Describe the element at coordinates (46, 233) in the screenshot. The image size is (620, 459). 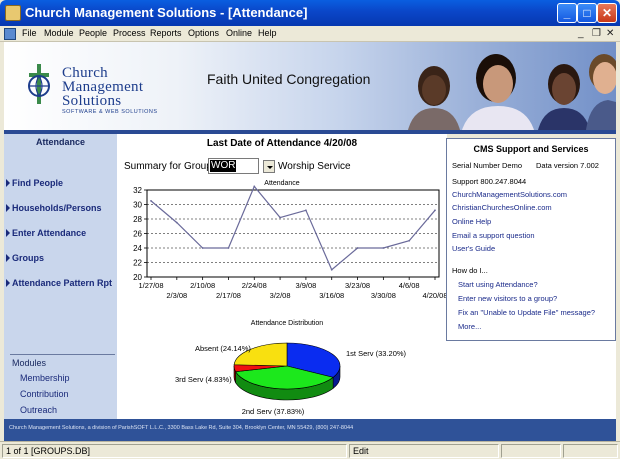
I see `sidebar-item-enter-attendance: Enter Attendance` at that location.